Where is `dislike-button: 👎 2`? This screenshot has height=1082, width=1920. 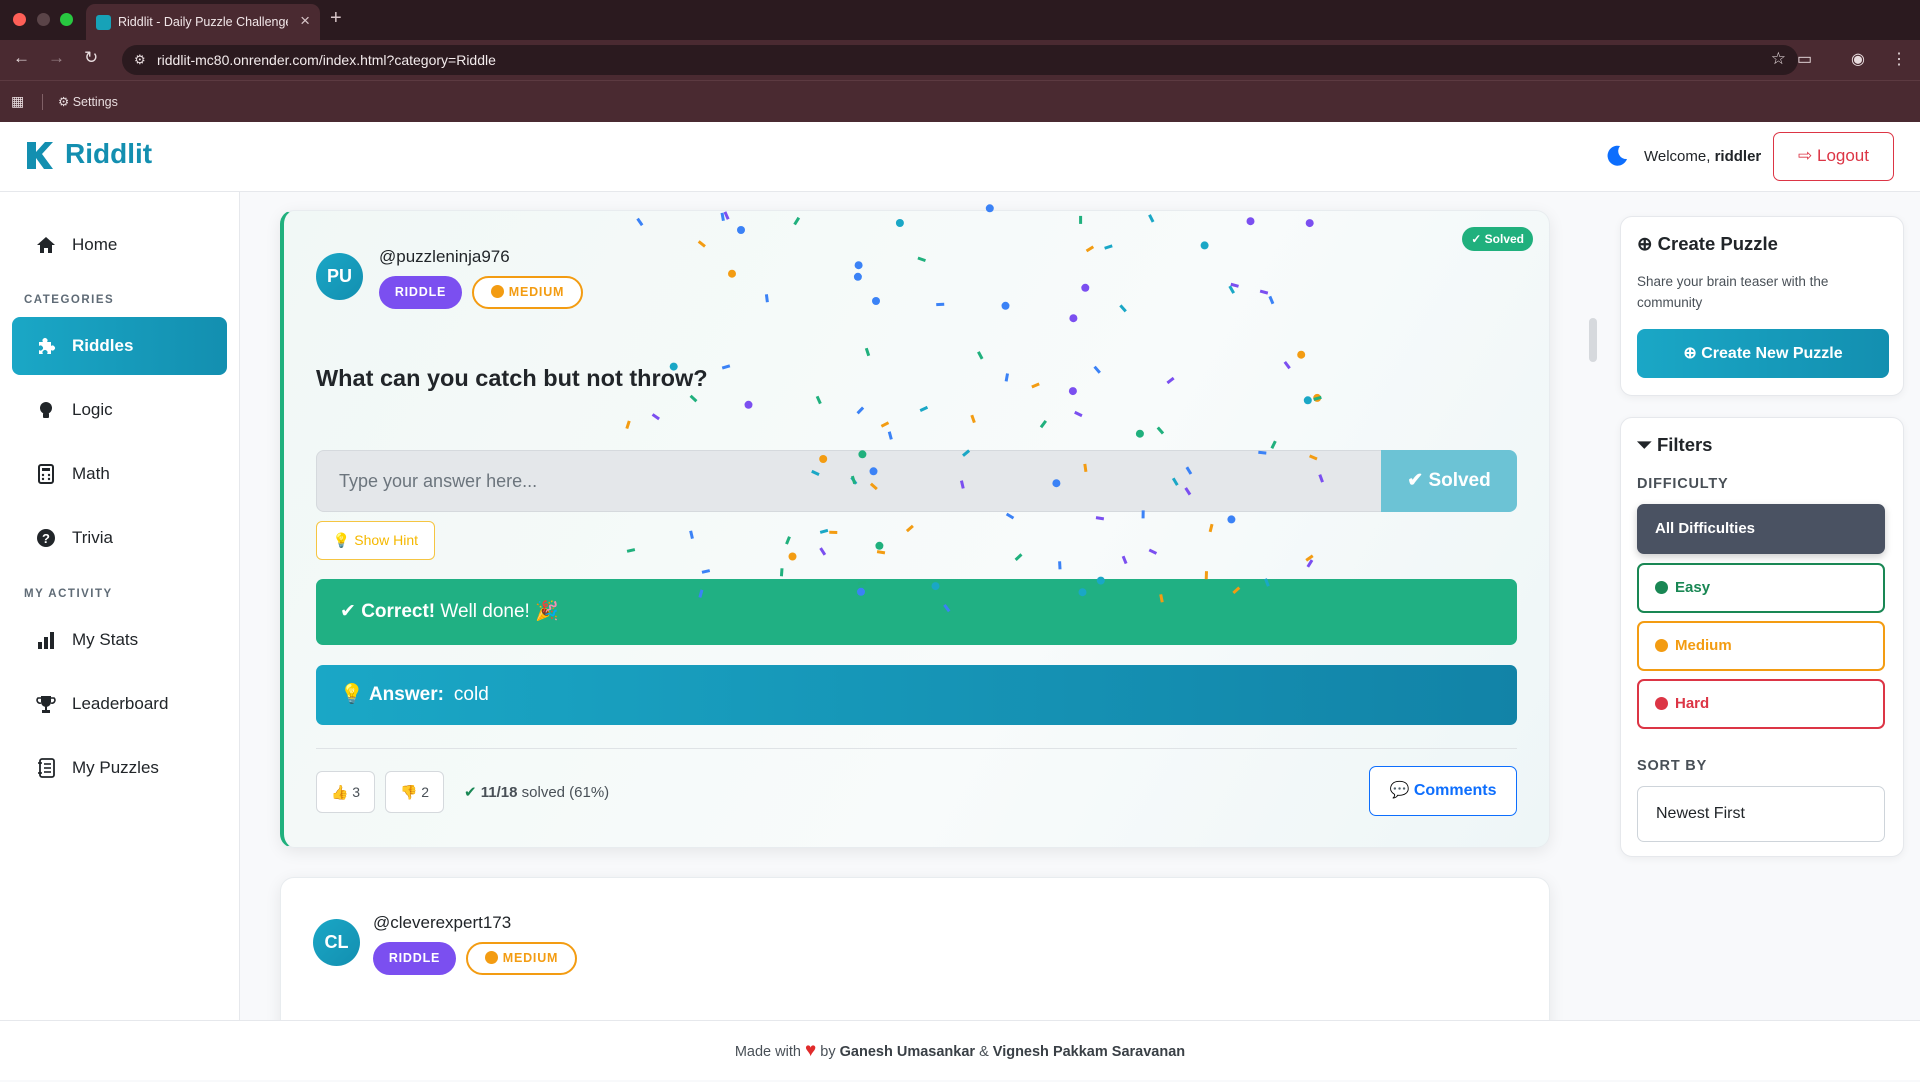
dislike-button: 👎 2 is located at coordinates (414, 792).